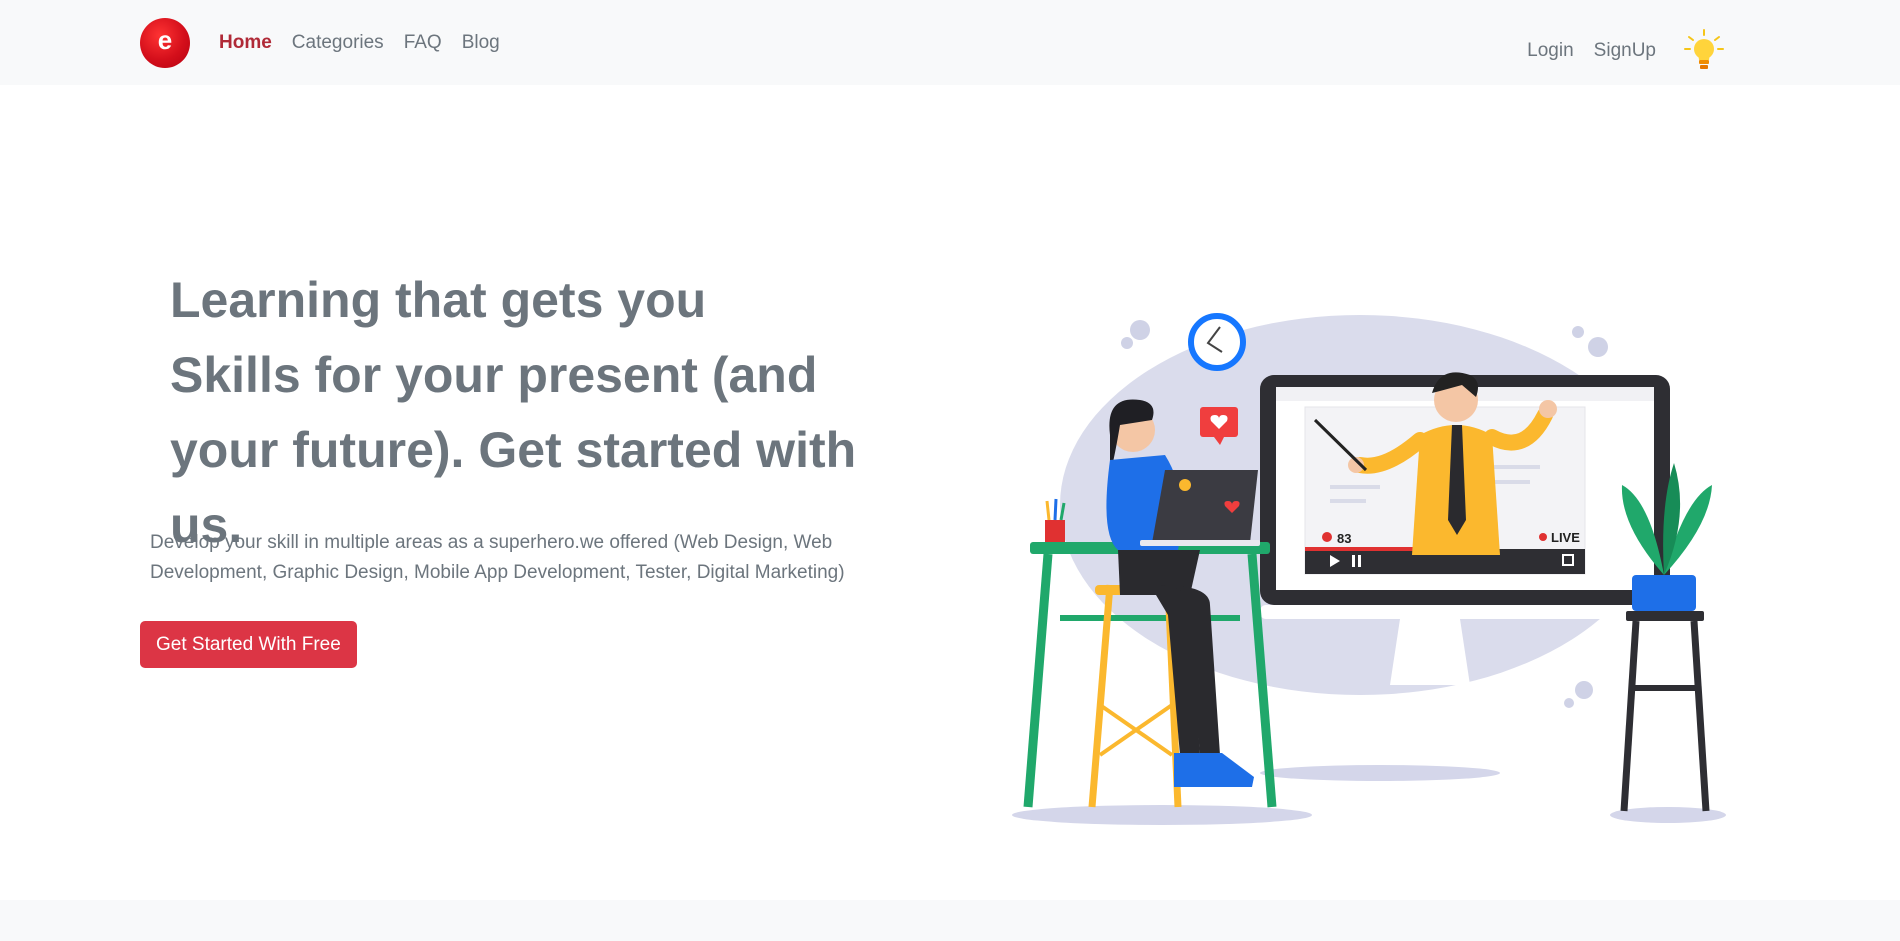 The height and width of the screenshot is (941, 1900). I want to click on viewer-icon, so click(1327, 537).